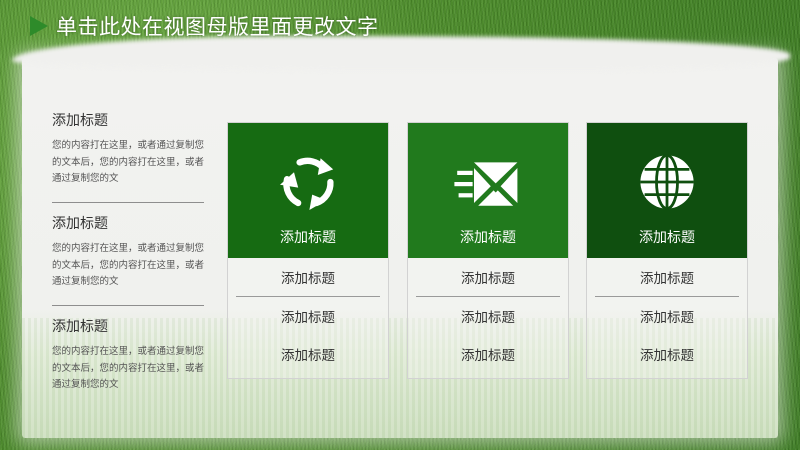  What do you see at coordinates (667, 182) in the screenshot?
I see `globe-icon` at bounding box center [667, 182].